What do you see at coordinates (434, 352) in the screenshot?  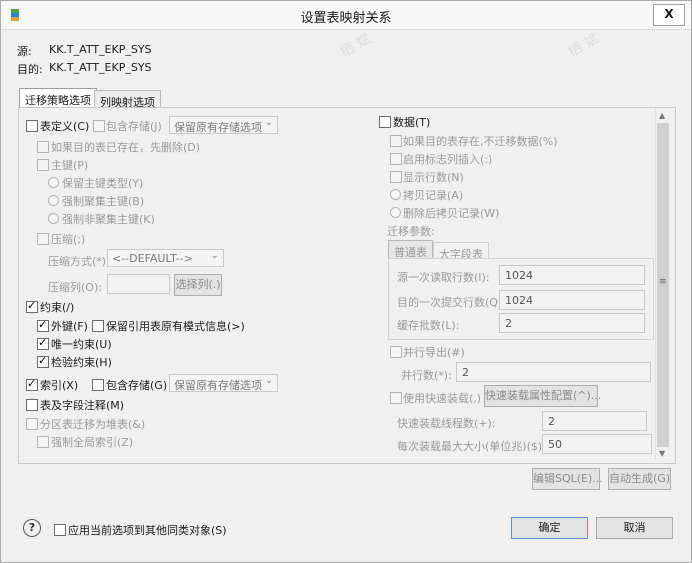 I see `parallel-export-label: 并行导出(#)` at bounding box center [434, 352].